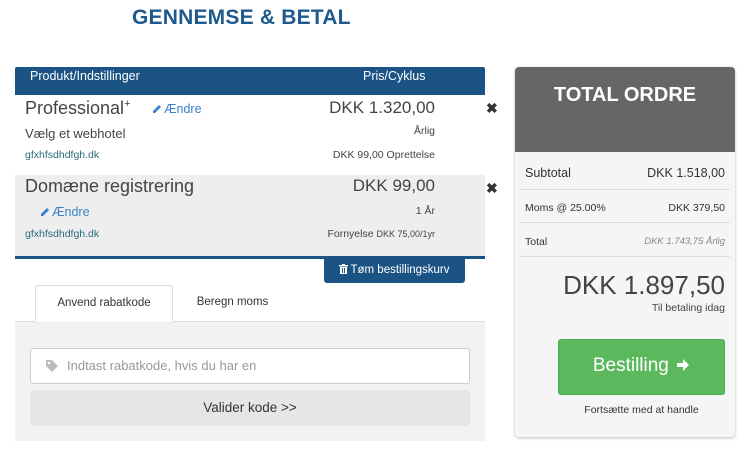  Describe the element at coordinates (565, 208) in the screenshot. I see `tax-label: Moms @ 25.00%` at that location.